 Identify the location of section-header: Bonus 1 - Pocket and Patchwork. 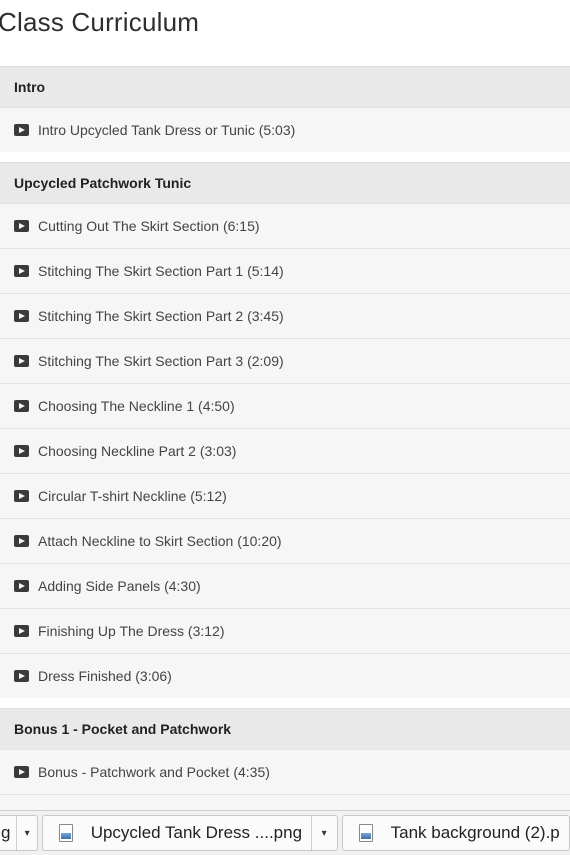
(285, 728).